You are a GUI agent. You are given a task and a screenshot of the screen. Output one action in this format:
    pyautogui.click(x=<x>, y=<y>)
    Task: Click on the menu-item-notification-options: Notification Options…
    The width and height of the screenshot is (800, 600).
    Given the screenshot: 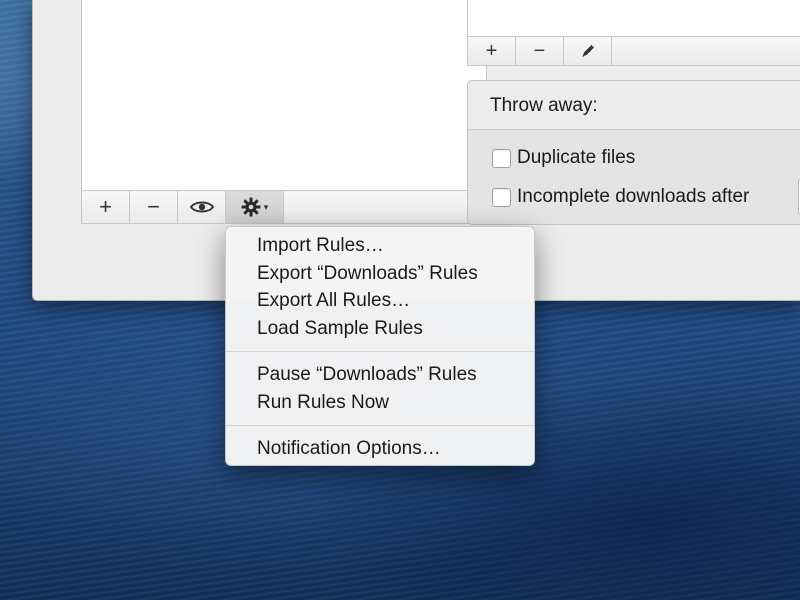 What is the action you would take?
    pyautogui.click(x=380, y=449)
    